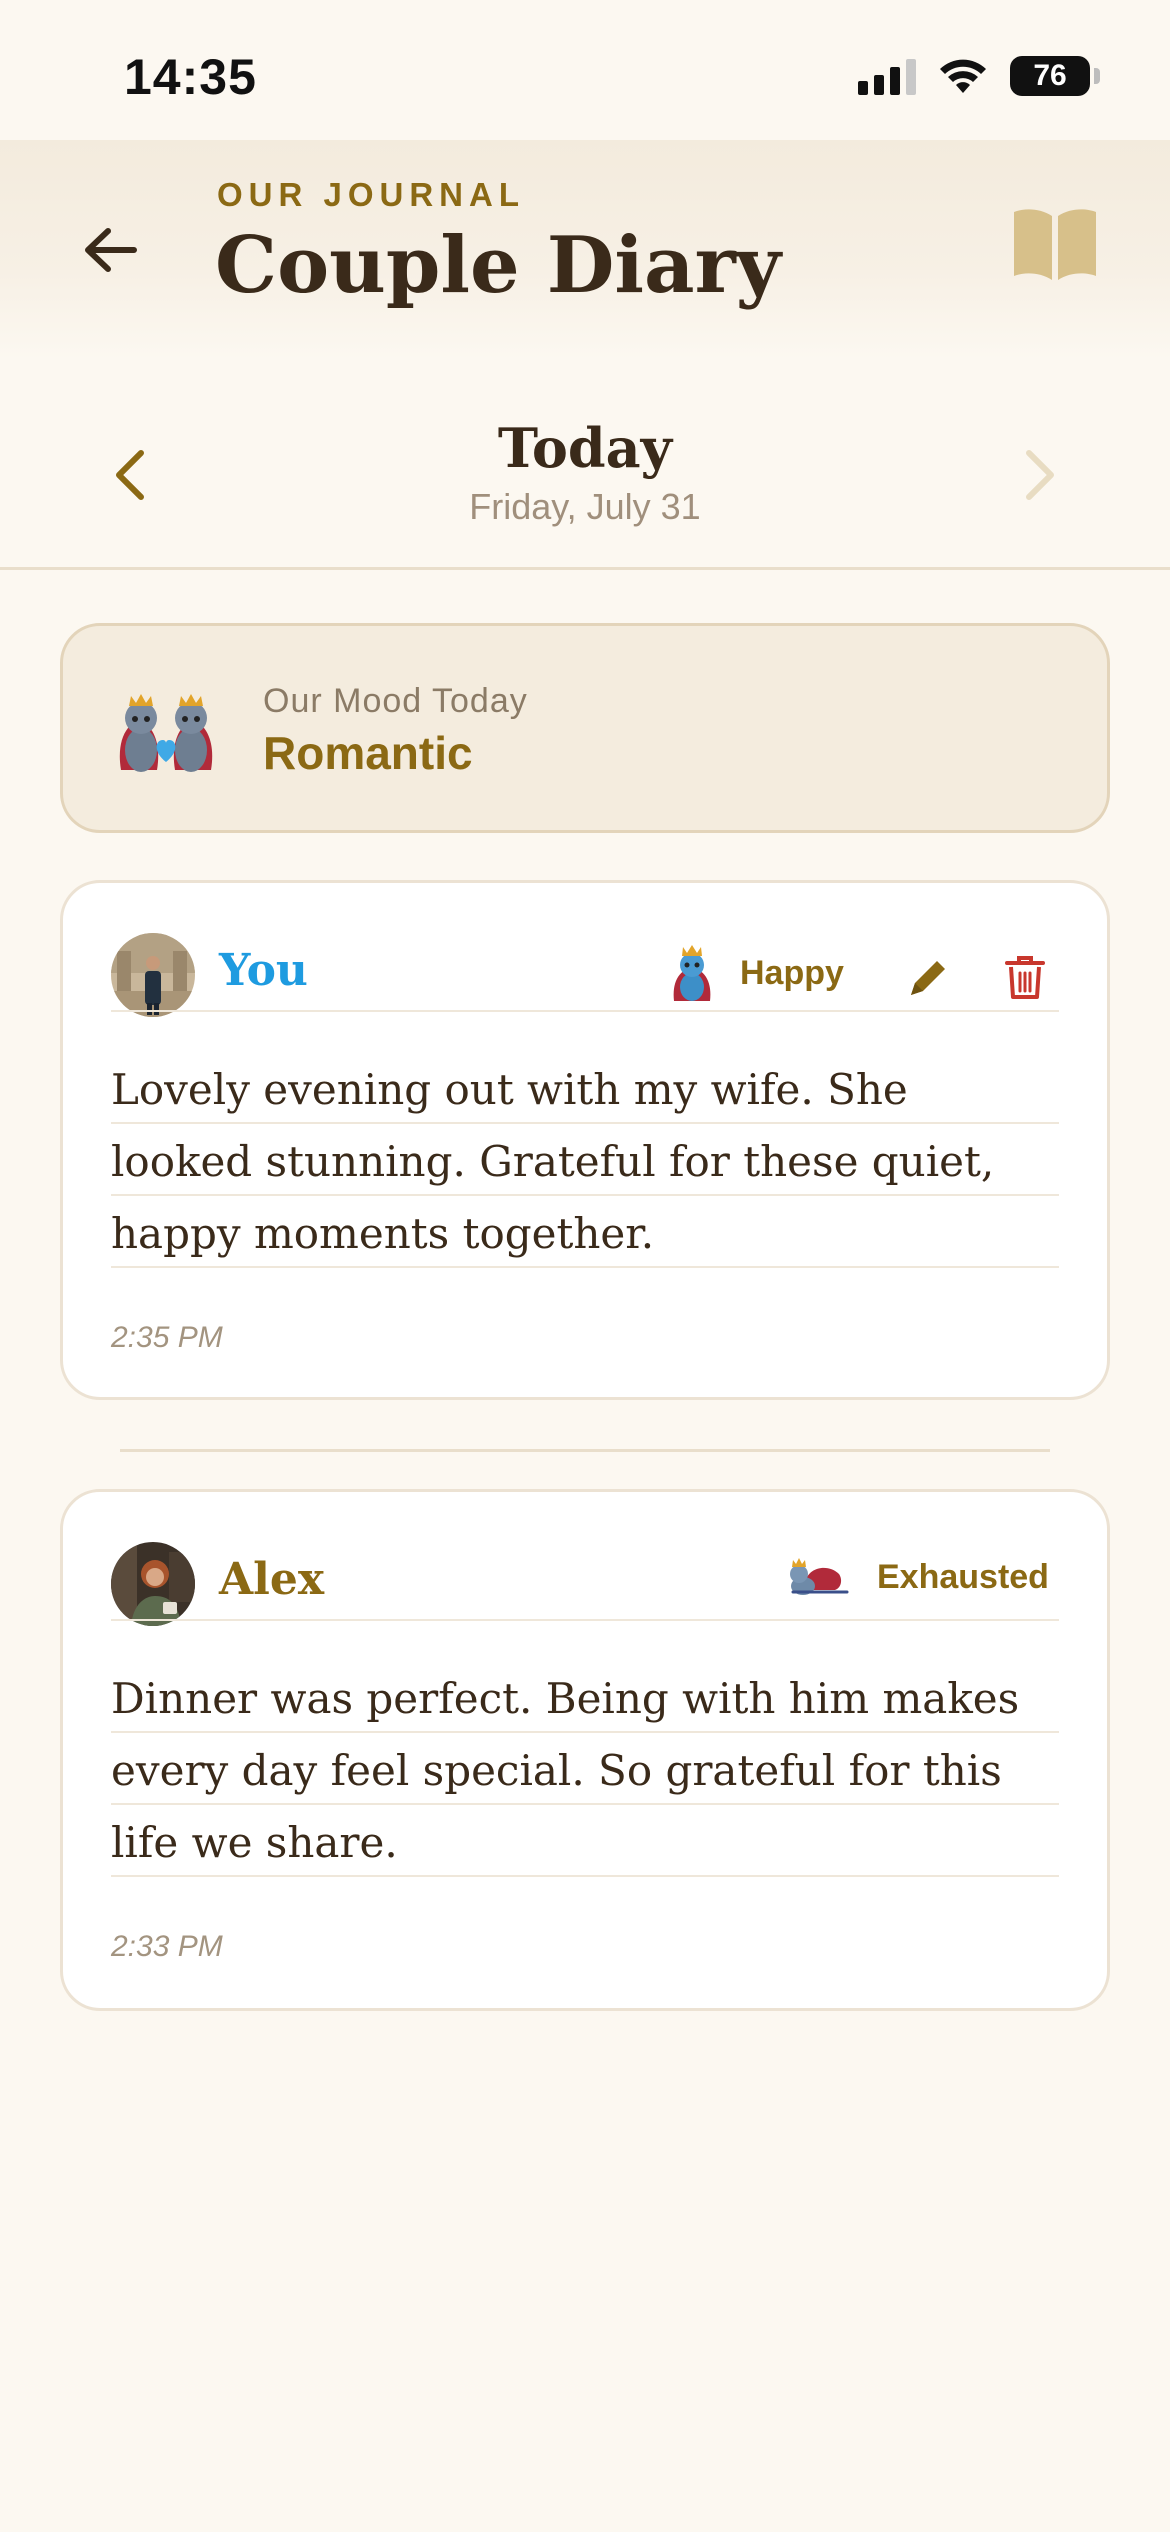 Image resolution: width=1170 pixels, height=2532 pixels. I want to click on exhausted-cat-icon, so click(819, 1576).